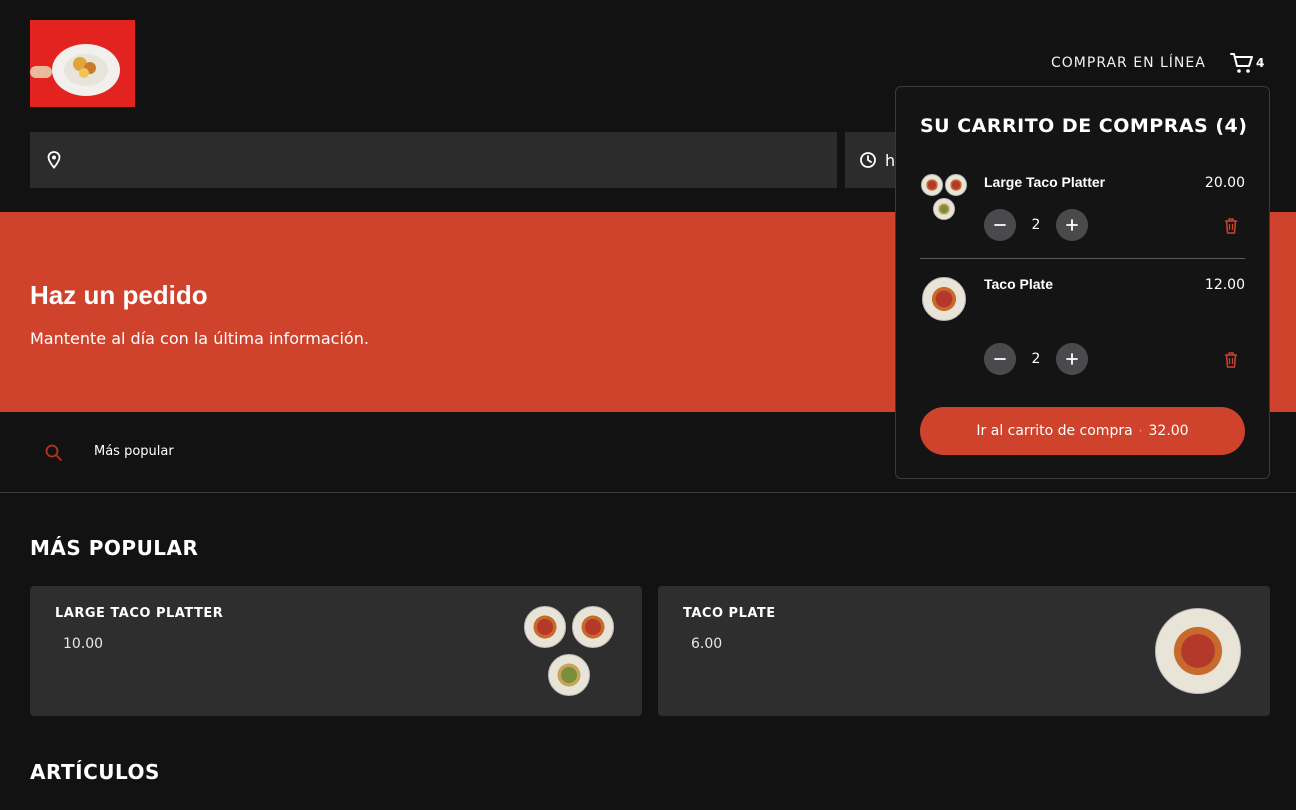  Describe the element at coordinates (1084, 126) in the screenshot. I see `cart-title: Su carrito de compras (4)` at that location.